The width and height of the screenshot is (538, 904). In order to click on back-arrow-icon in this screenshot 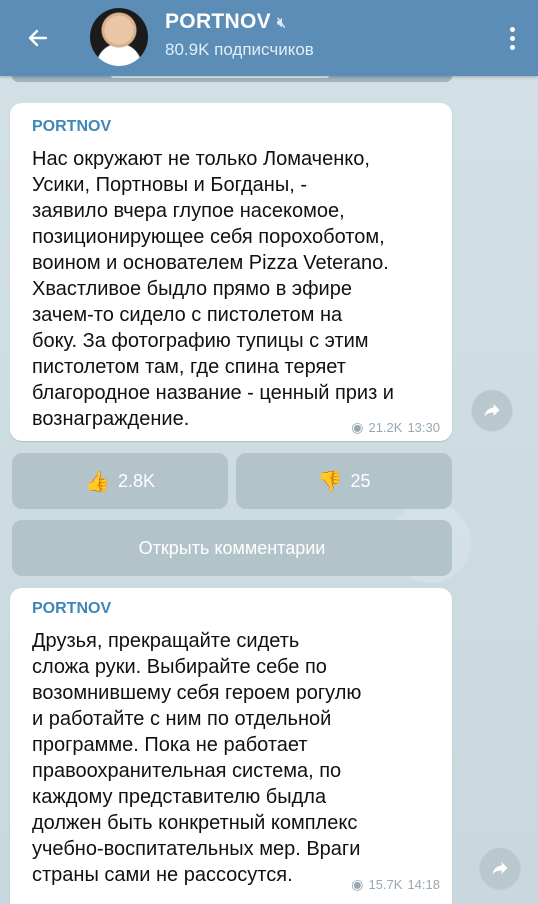, I will do `click(38, 38)`.